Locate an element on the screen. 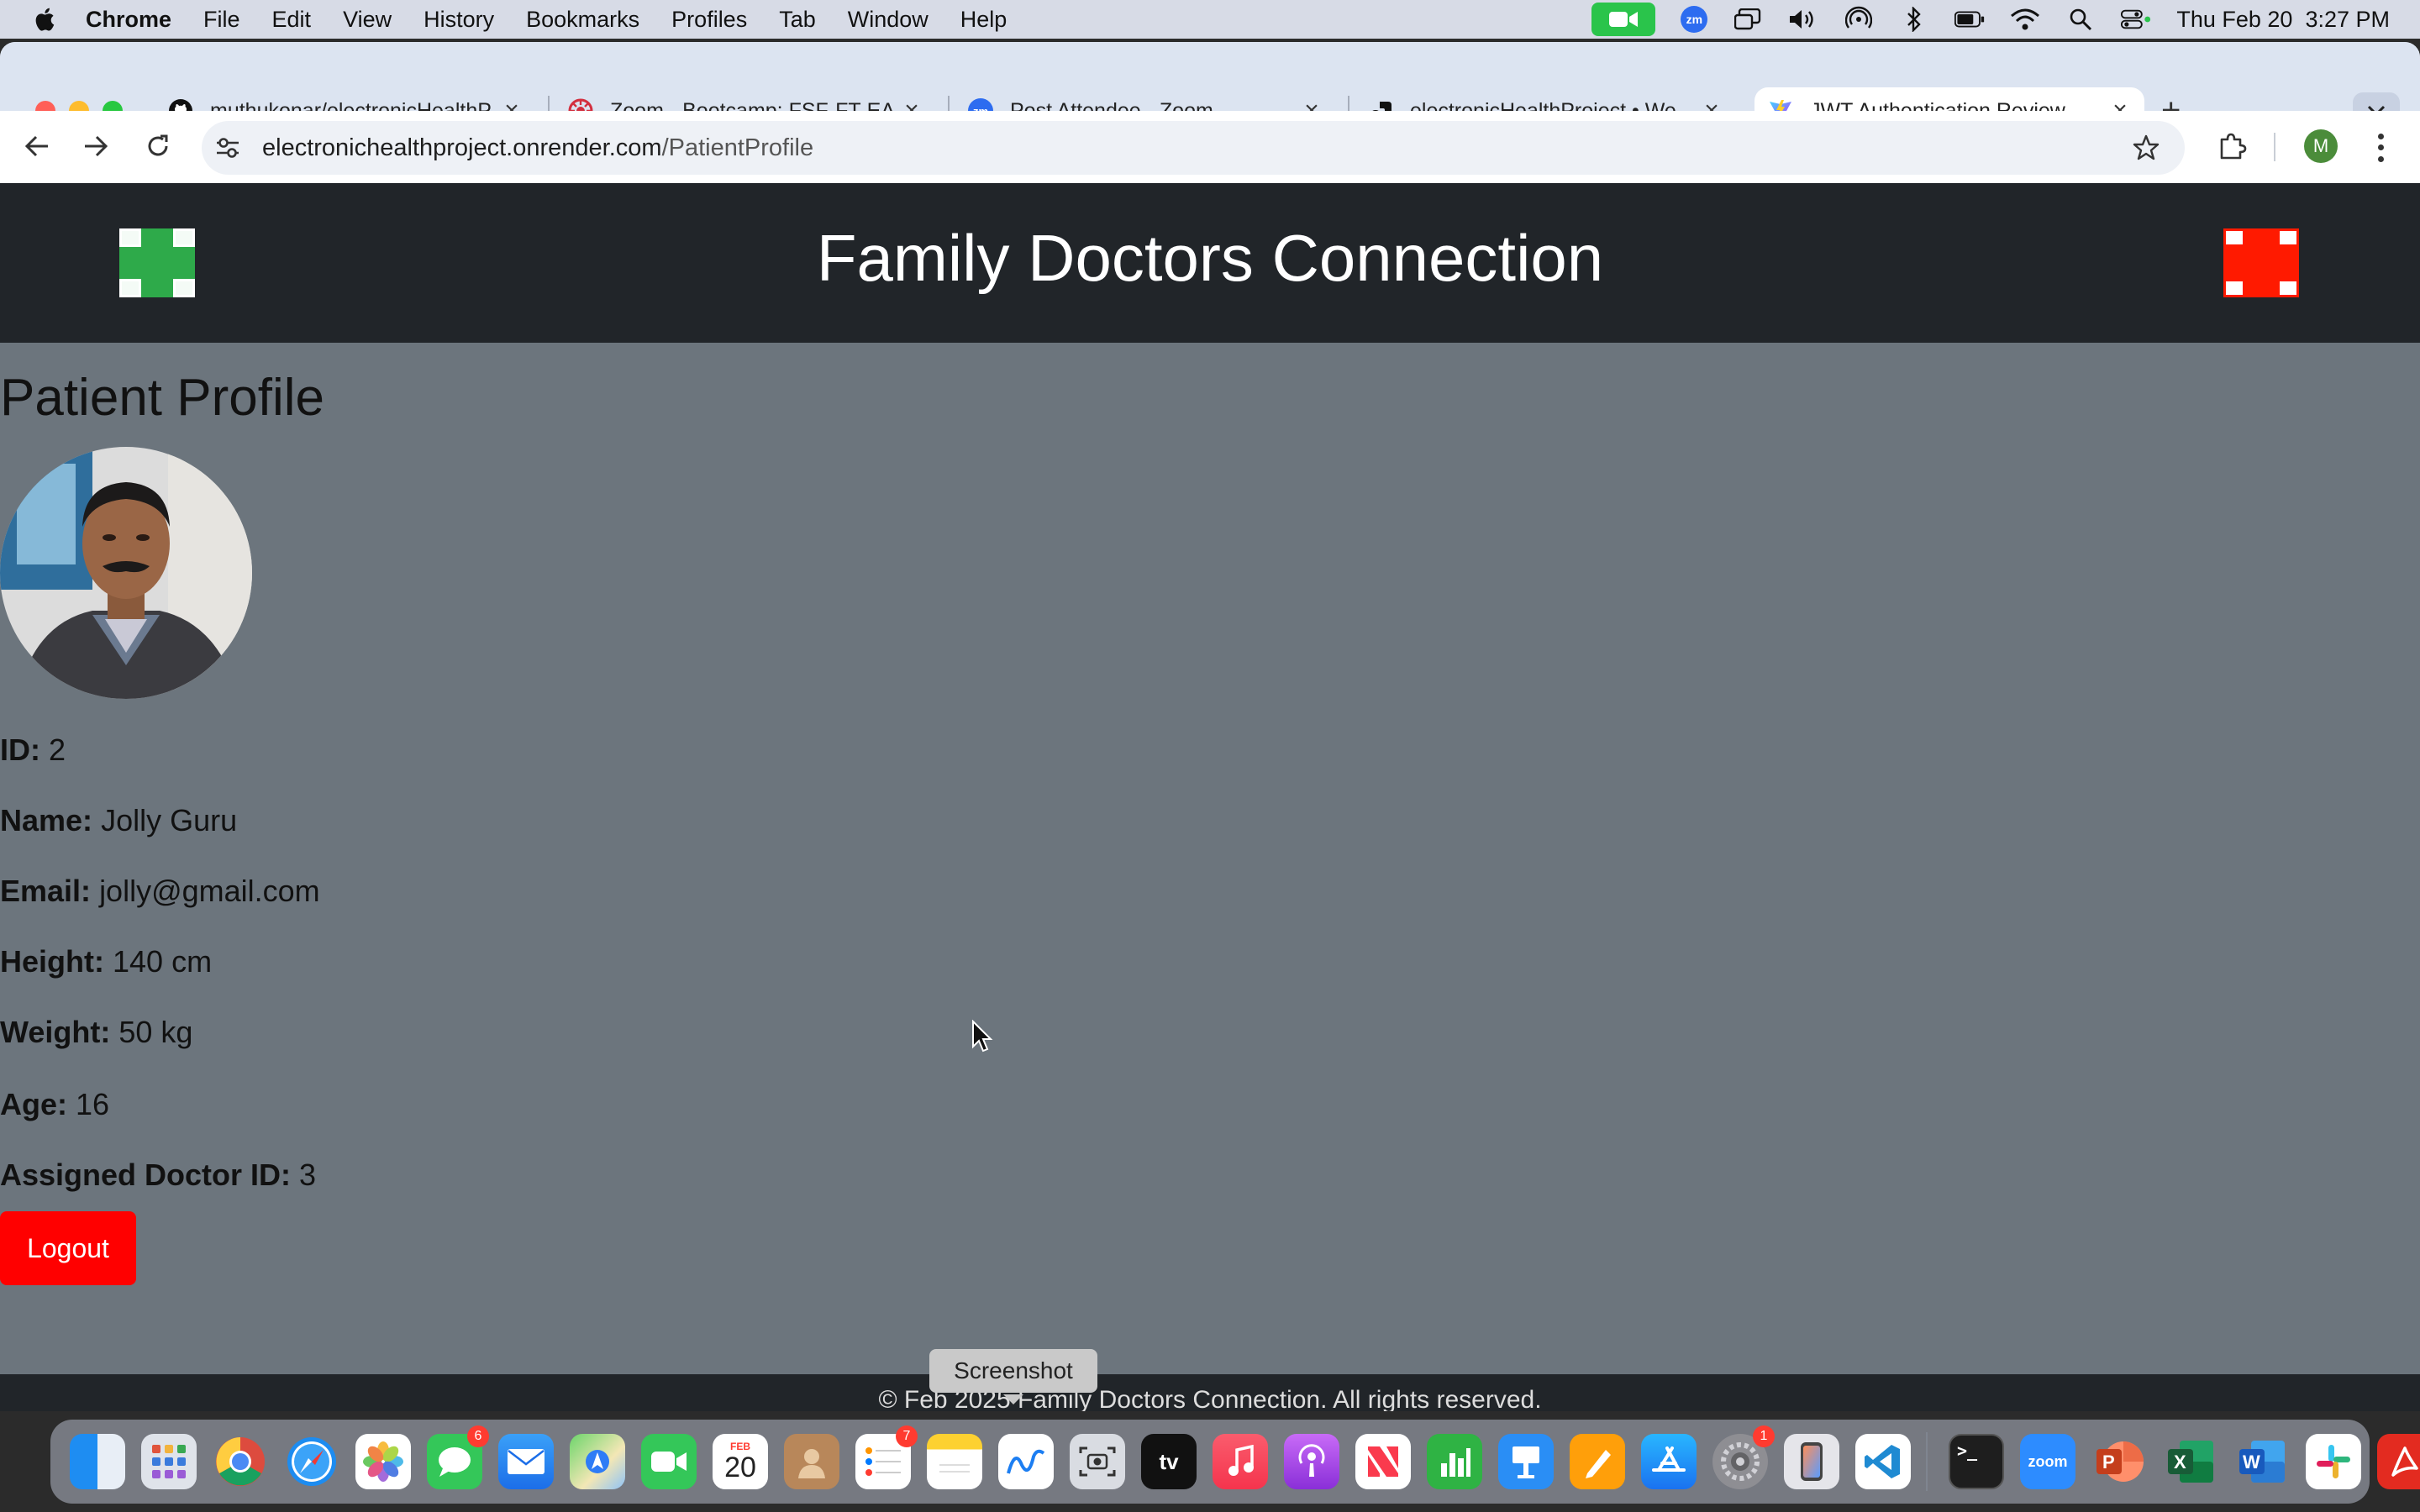 The image size is (2420, 1512). field-value: 50 kg is located at coordinates (155, 1032).